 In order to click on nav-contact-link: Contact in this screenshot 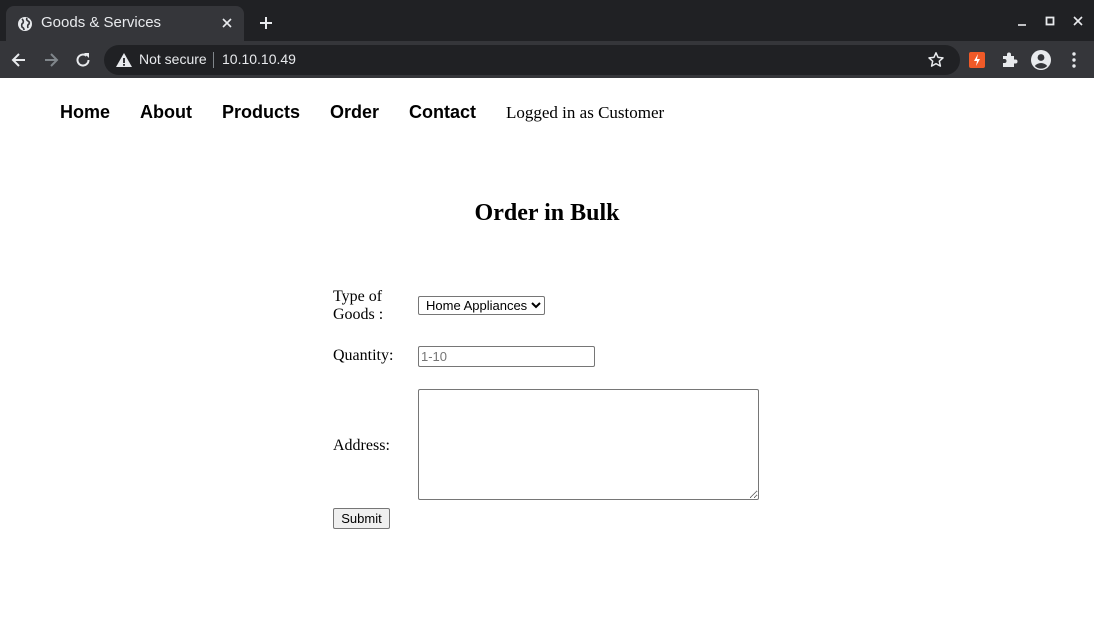, I will do `click(442, 112)`.